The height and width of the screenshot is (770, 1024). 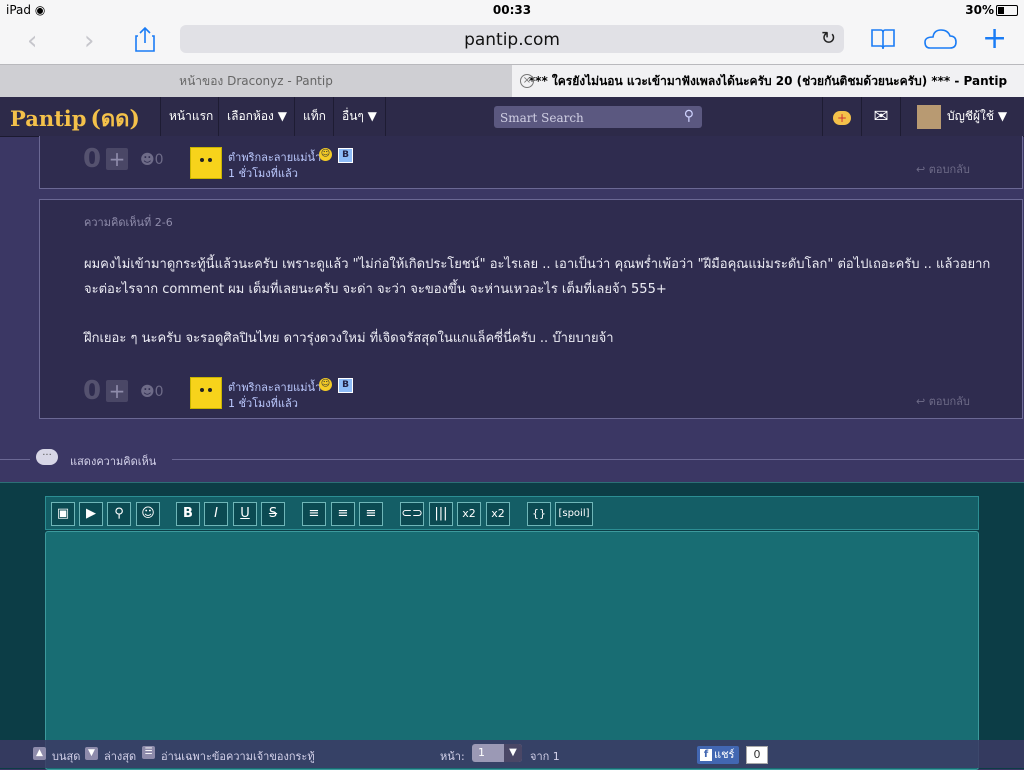 What do you see at coordinates (343, 514) in the screenshot?
I see `align-center-icon: ≡` at bounding box center [343, 514].